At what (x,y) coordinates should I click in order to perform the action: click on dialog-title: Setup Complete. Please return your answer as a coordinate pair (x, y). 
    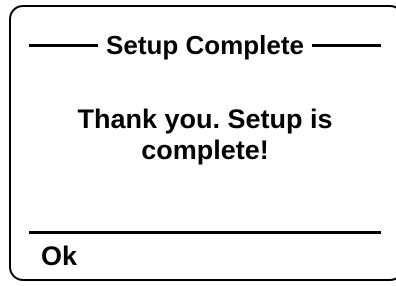
    Looking at the image, I should click on (205, 45).